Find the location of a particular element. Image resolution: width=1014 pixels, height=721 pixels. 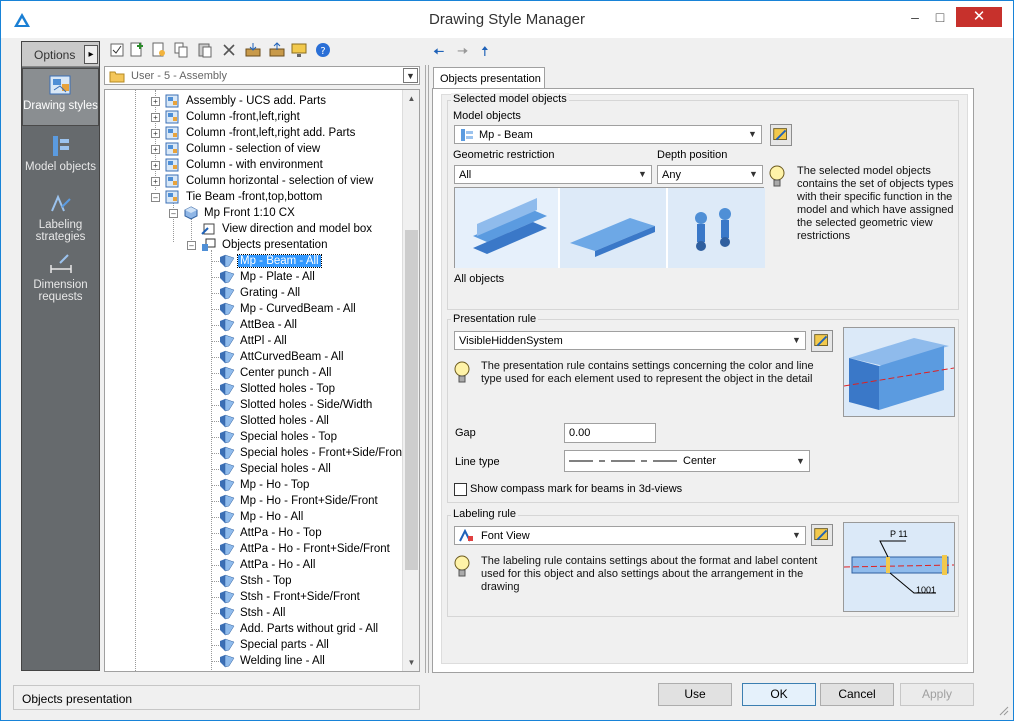

depth-position-combo: Any ▼ is located at coordinates (710, 174).